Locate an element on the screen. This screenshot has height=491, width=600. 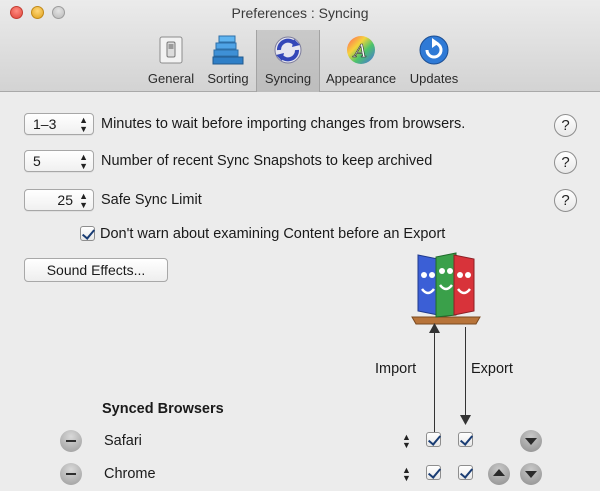
tab-appearance: A Appearance is located at coordinates (361, 61).